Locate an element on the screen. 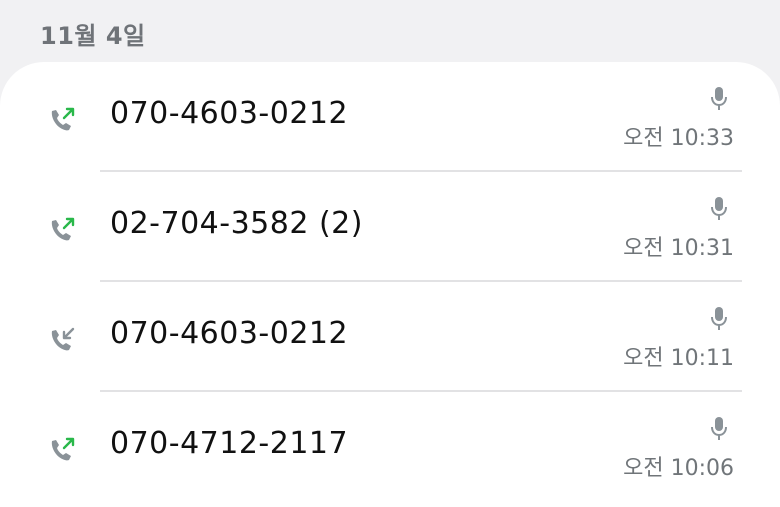 This screenshot has width=780, height=507. incoming-call-icon is located at coordinates (63, 339).